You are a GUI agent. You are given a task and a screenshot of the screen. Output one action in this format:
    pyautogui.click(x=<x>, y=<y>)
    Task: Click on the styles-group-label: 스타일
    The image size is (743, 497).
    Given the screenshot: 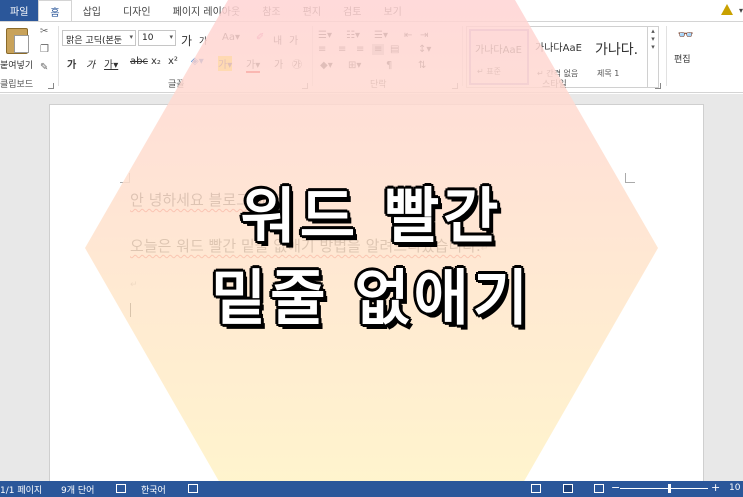 What is the action you would take?
    pyautogui.click(x=554, y=85)
    